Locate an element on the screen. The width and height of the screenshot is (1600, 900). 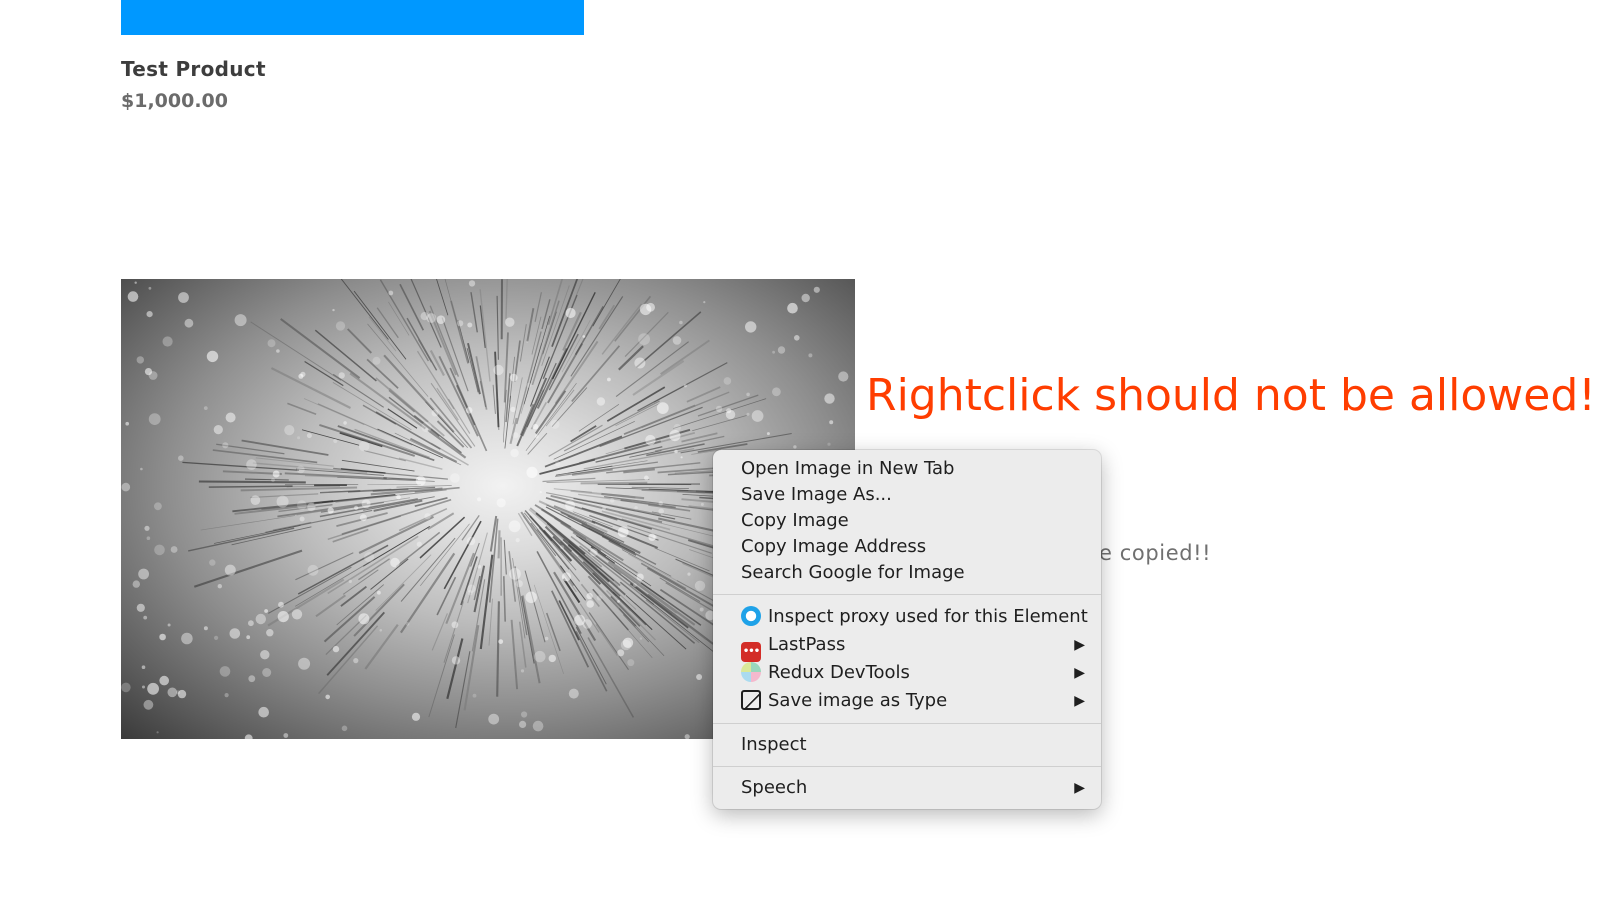
menu-inspect: Inspect is located at coordinates (907, 745).